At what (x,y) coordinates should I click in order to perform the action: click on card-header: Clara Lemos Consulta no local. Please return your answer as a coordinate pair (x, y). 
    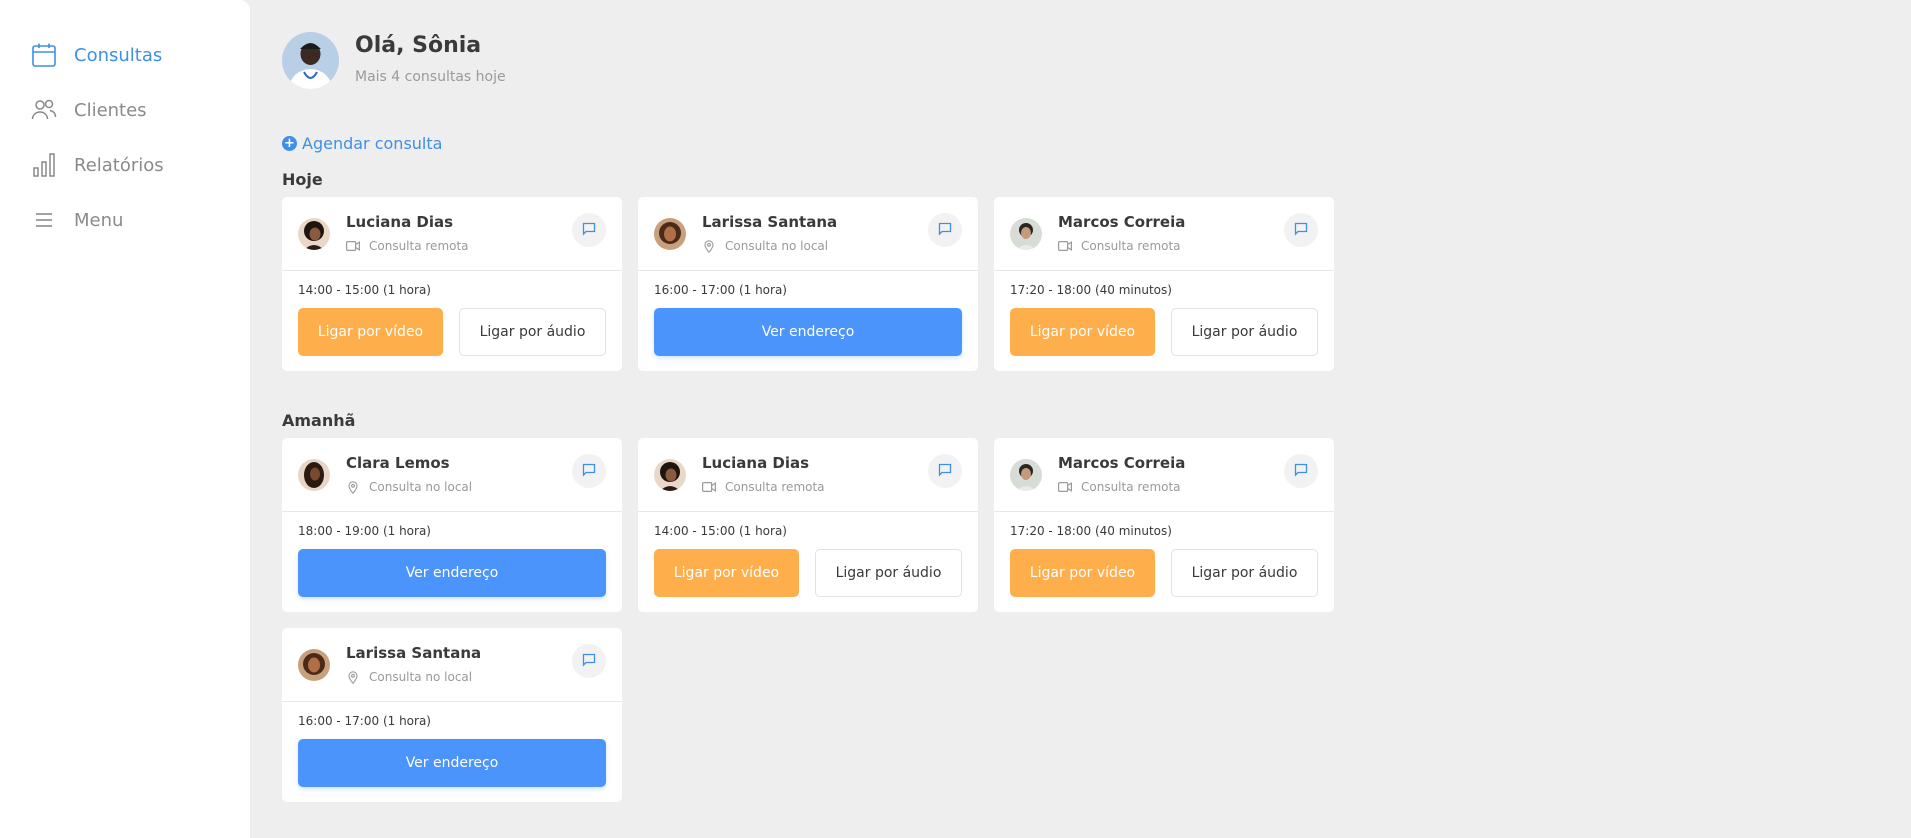
    Looking at the image, I should click on (452, 475).